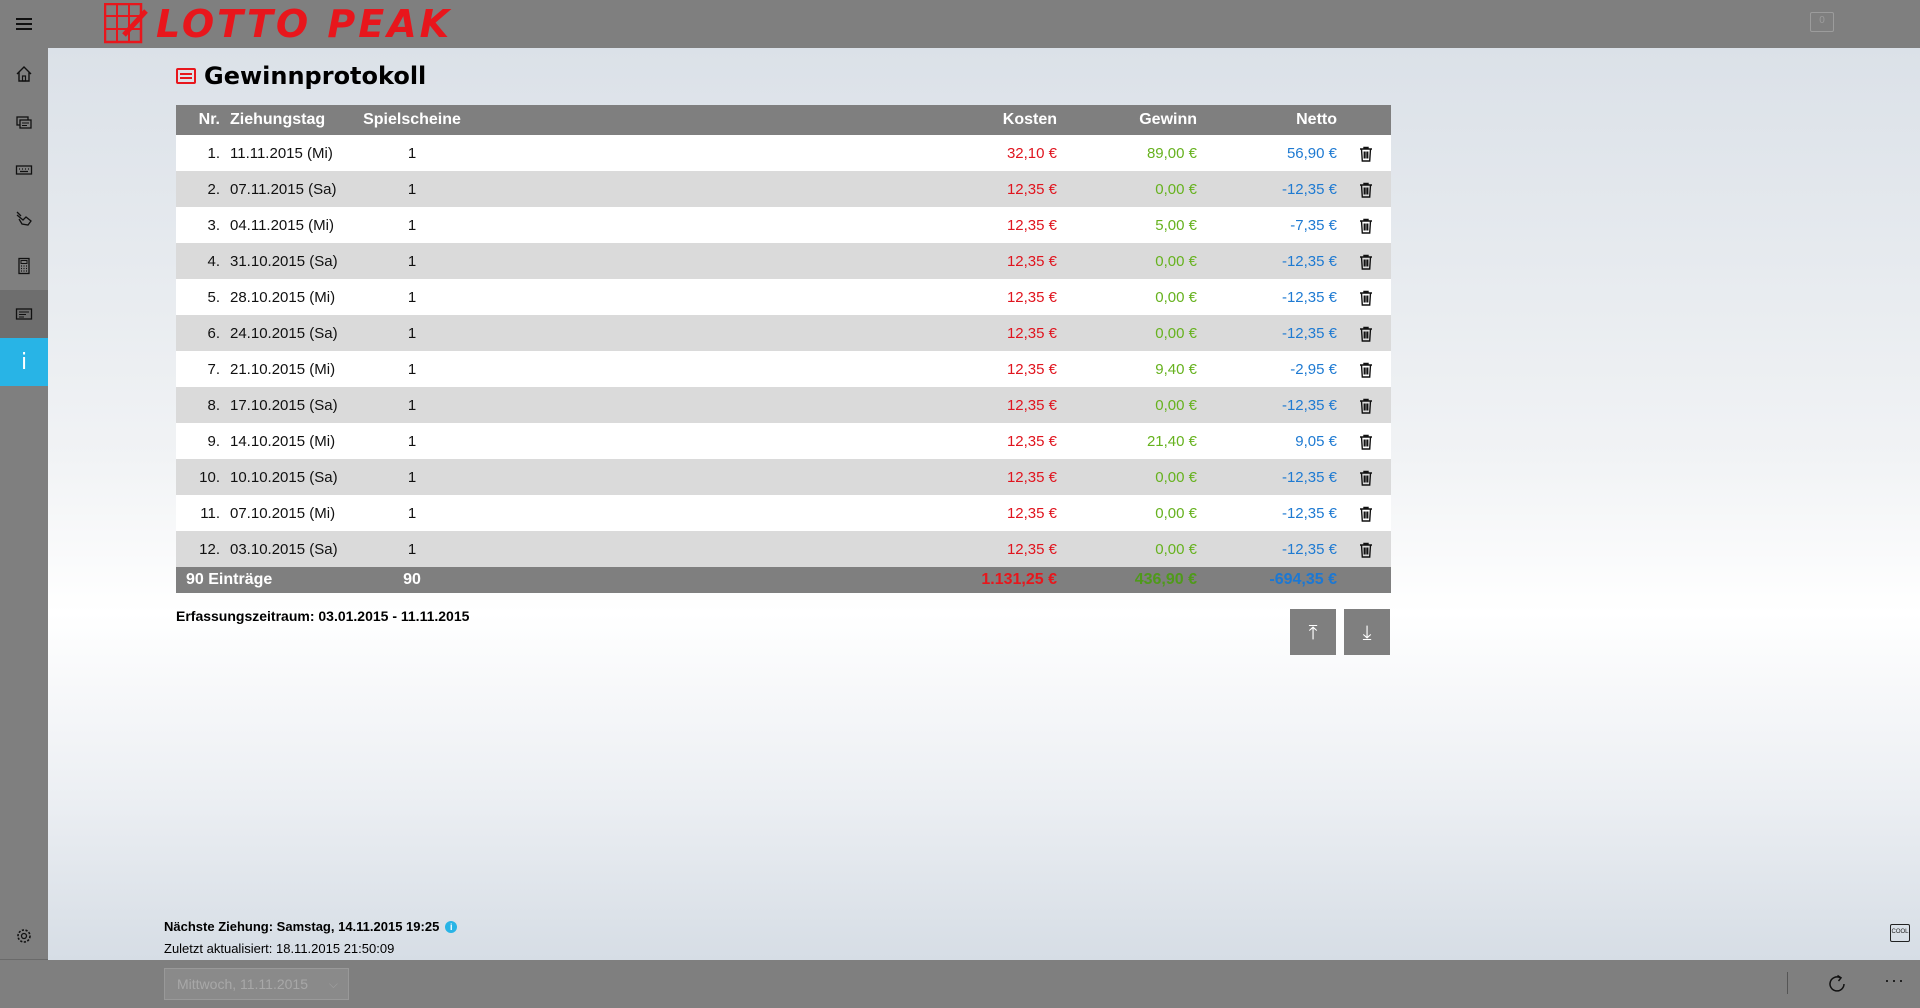 This screenshot has width=1920, height=1008. Describe the element at coordinates (293, 441) in the screenshot. I see `row-draw-day: 14.10.2015 (Mi)` at that location.